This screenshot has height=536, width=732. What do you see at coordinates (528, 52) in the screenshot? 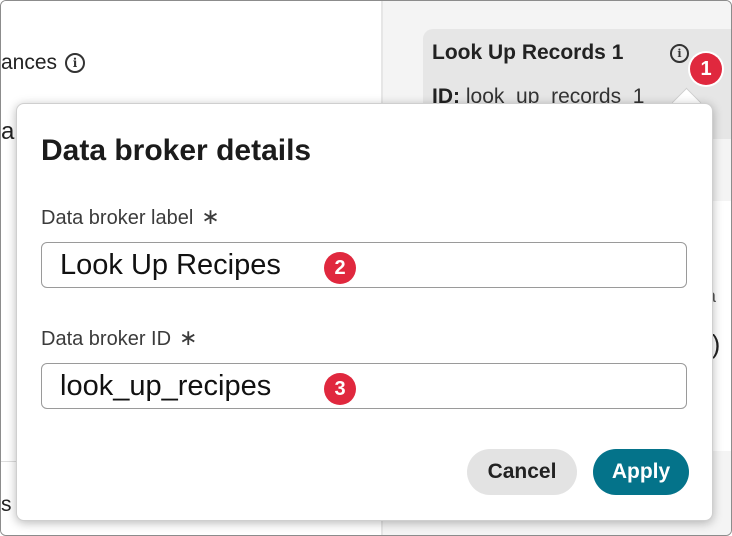
I see `card-title: Look Up Records 1` at bounding box center [528, 52].